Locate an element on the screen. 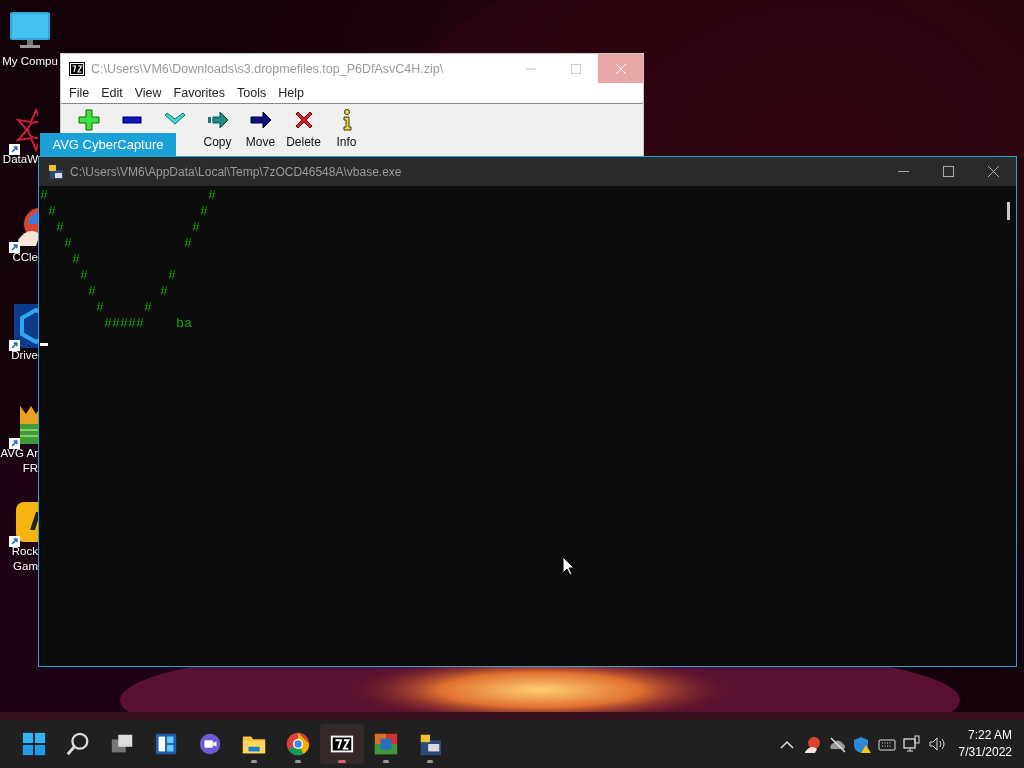 Image resolution: width=1024 pixels, height=768 pixels. menu-item: Help is located at coordinates (291, 93).